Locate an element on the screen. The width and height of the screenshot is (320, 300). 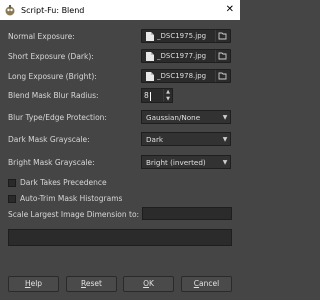
dark-precedence-label: Dark Takes Precedence is located at coordinates (63, 182).